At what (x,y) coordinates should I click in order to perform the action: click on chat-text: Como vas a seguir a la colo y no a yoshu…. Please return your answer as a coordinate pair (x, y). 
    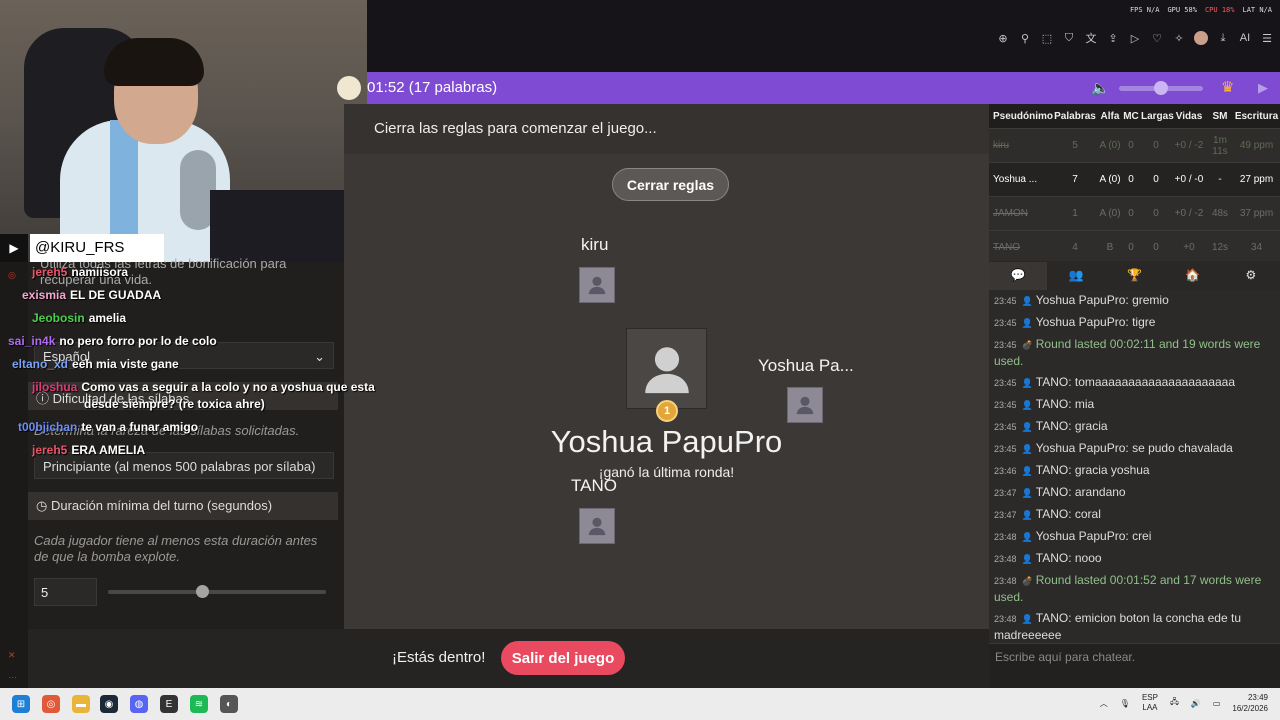
    Looking at the image, I should click on (228, 387).